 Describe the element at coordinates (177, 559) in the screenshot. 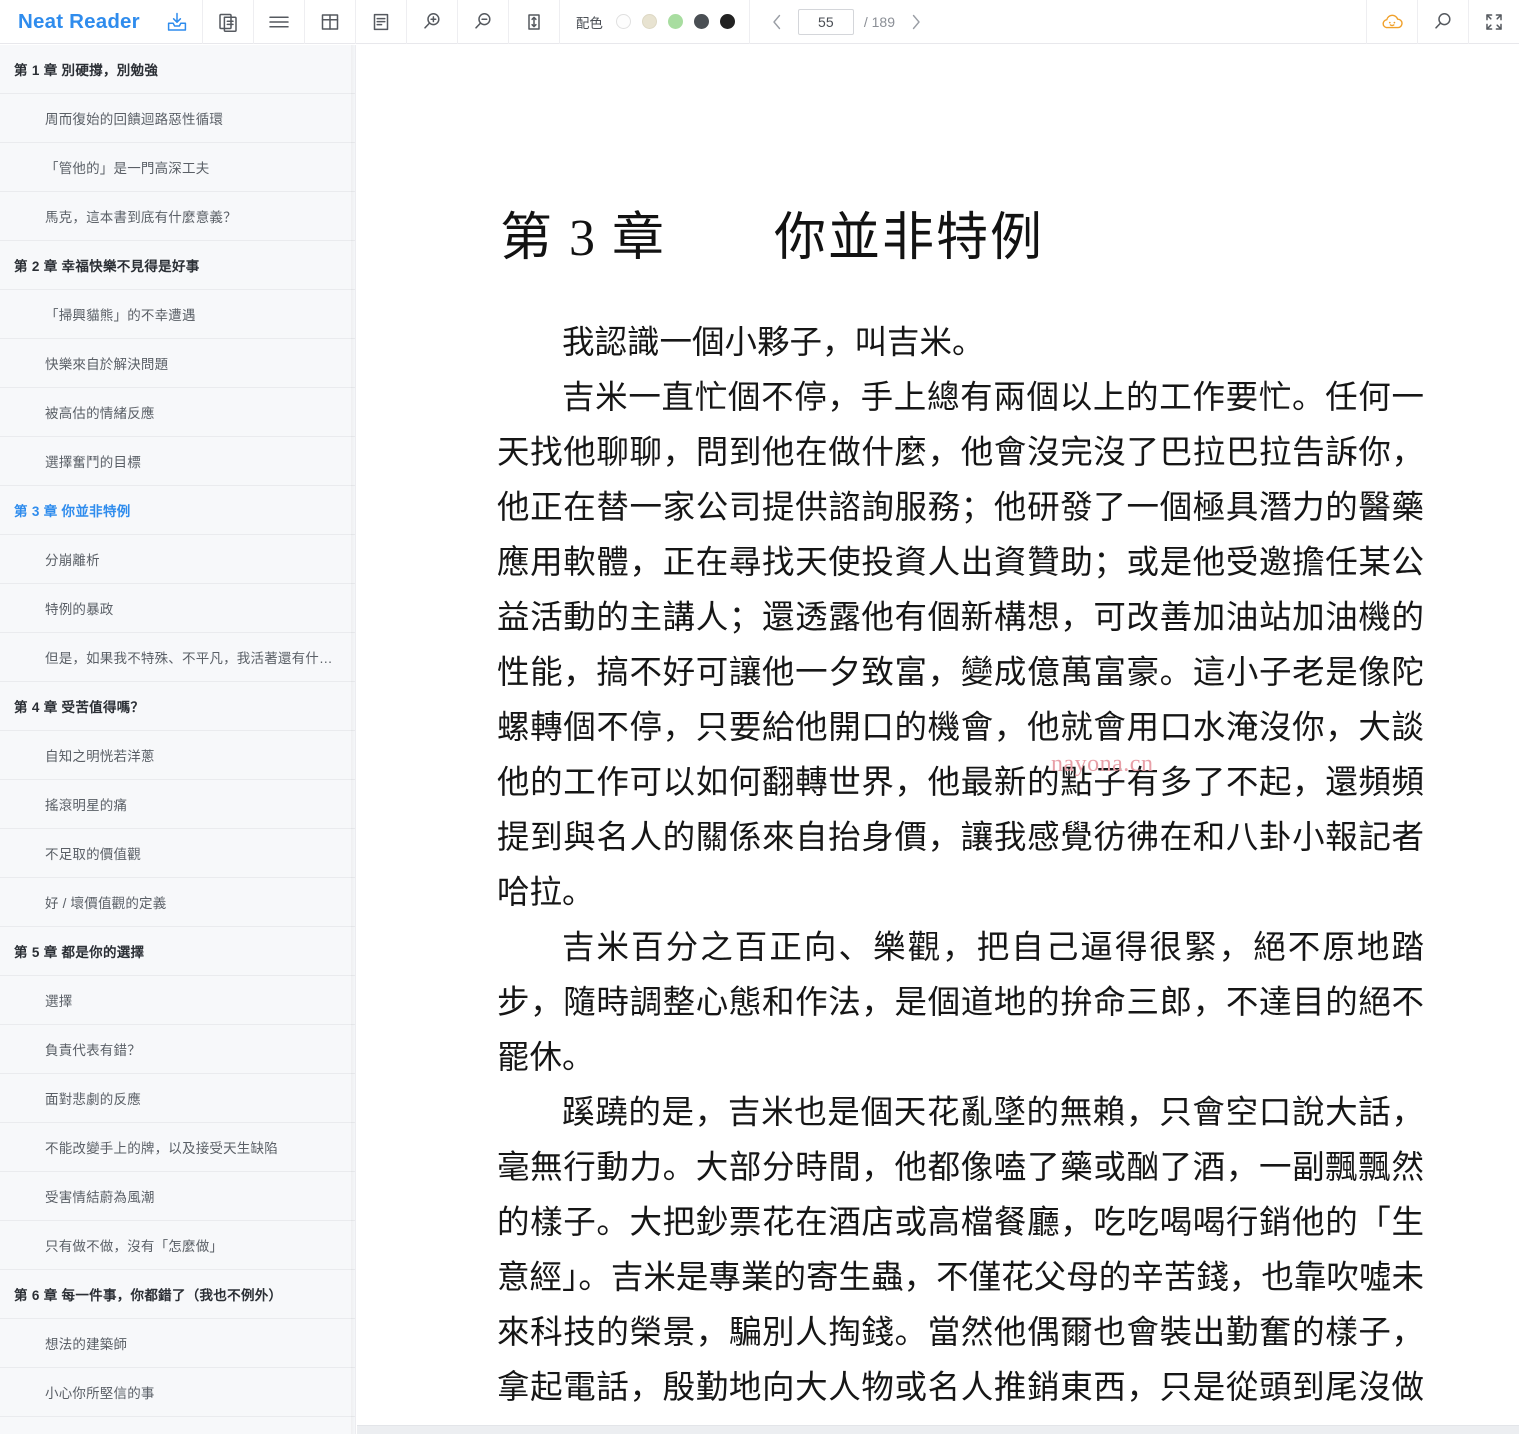

I see `toc-sub-item: 分崩離析` at that location.